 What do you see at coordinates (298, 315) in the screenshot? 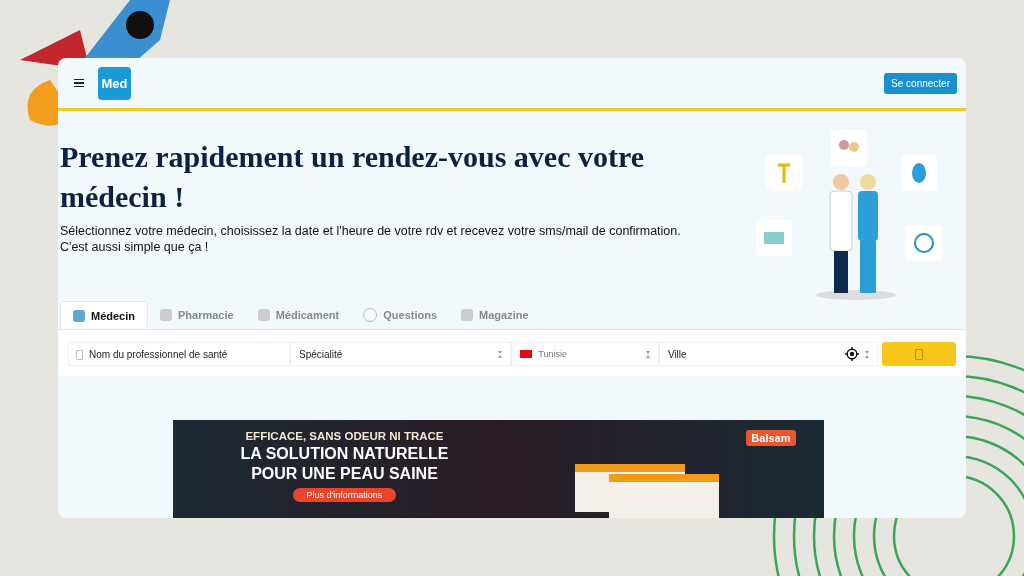
I see `search-tab: Médicament` at bounding box center [298, 315].